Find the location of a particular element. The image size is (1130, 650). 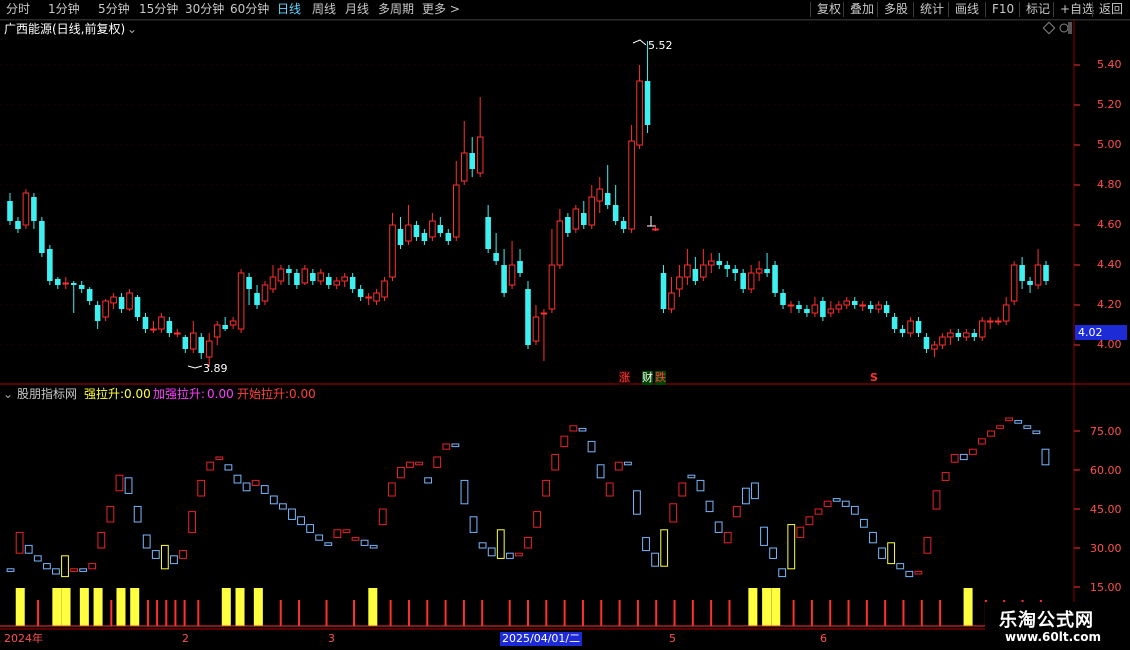

watermark-logo: 乐淘公式网 www.60lt.com is located at coordinates (1057, 626).